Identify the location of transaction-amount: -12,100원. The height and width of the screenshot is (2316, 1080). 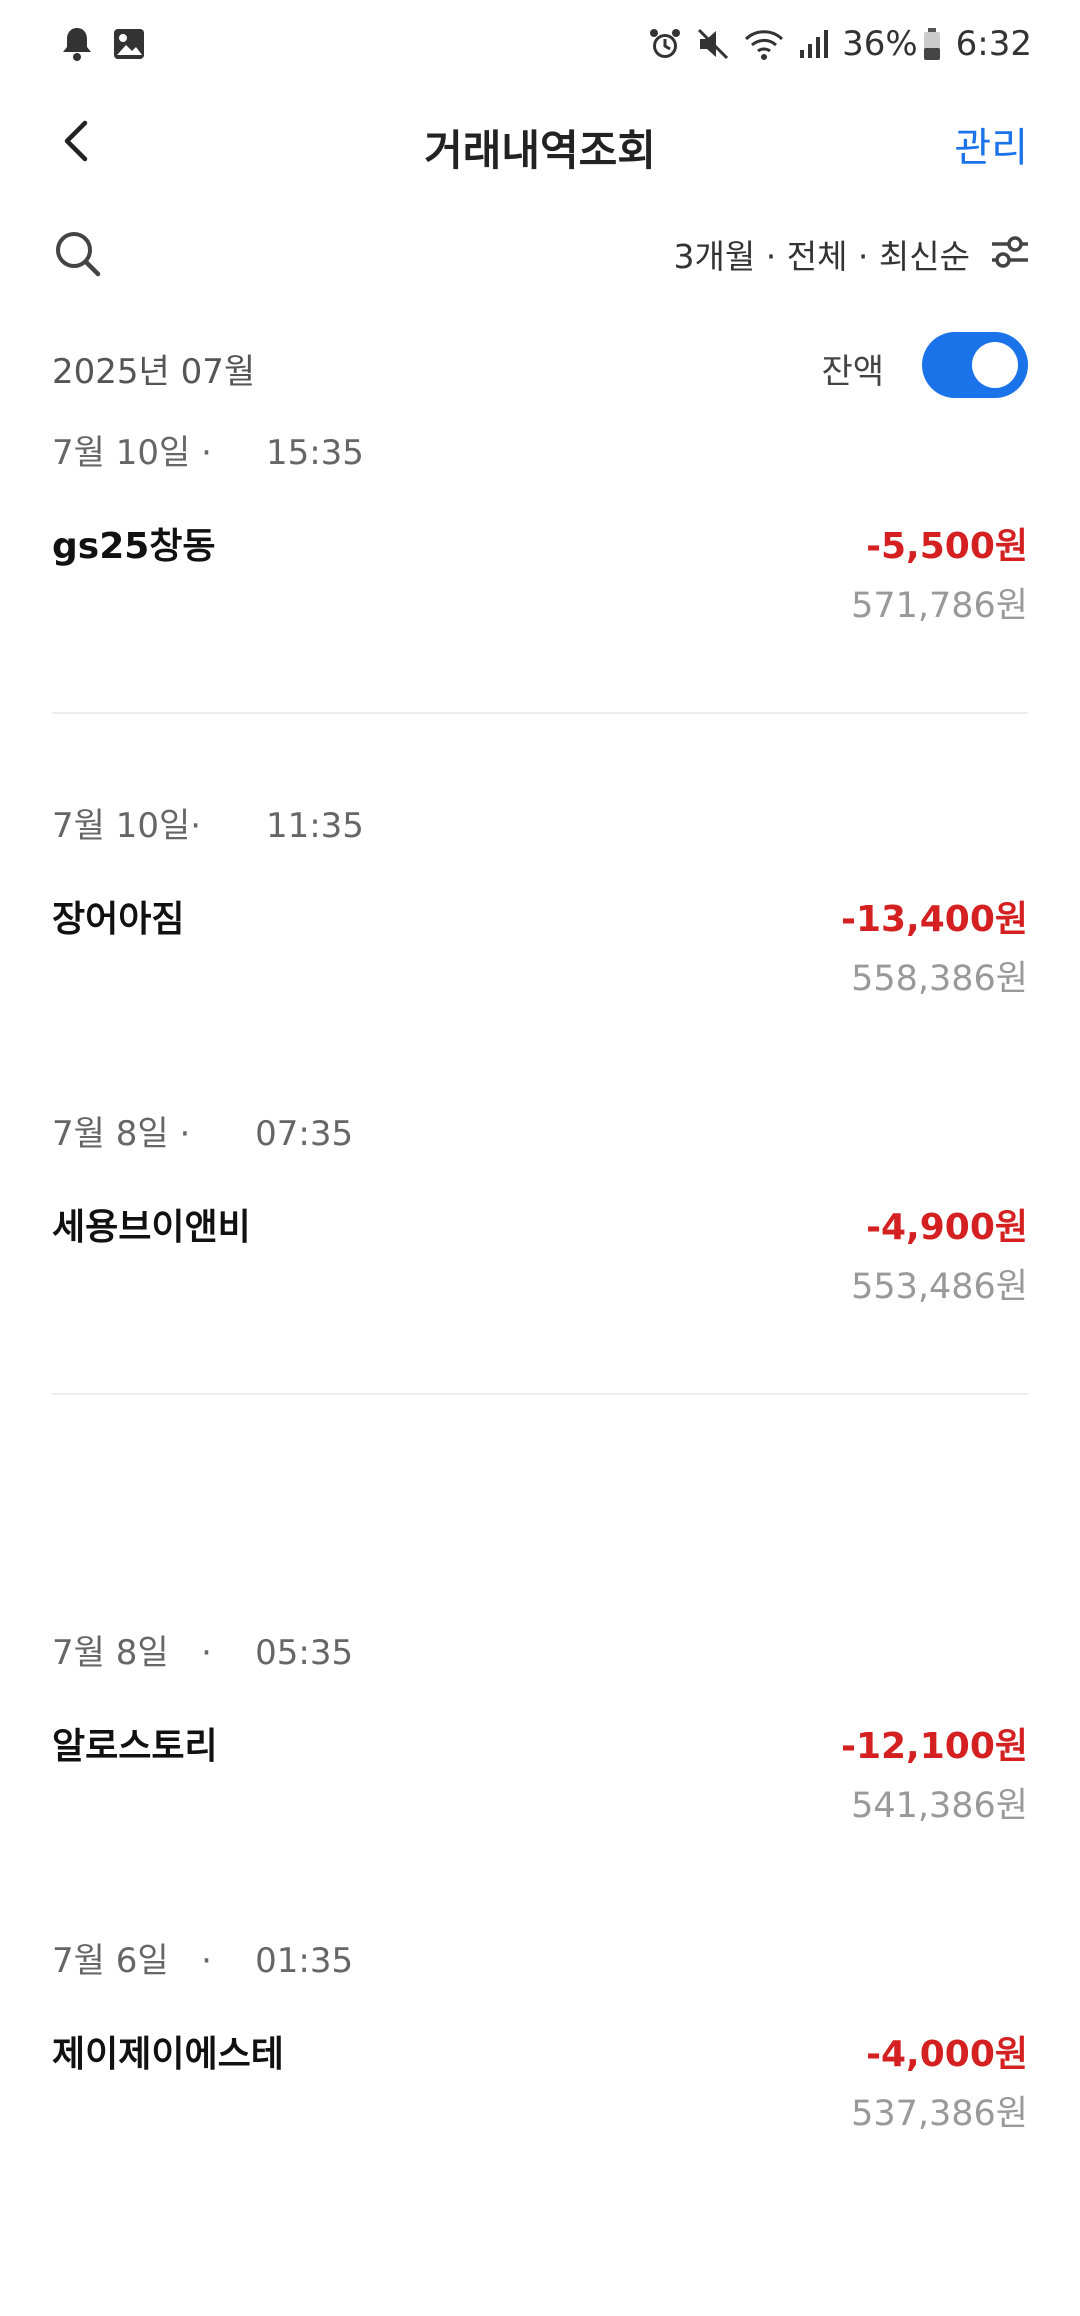
(934, 1746).